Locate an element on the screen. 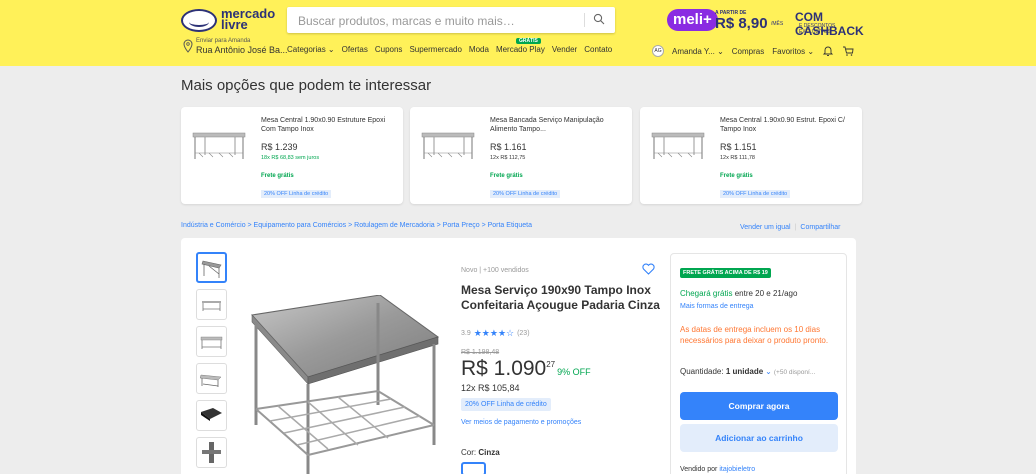 This screenshot has height=474, width=1036. avatar: AG is located at coordinates (658, 51).